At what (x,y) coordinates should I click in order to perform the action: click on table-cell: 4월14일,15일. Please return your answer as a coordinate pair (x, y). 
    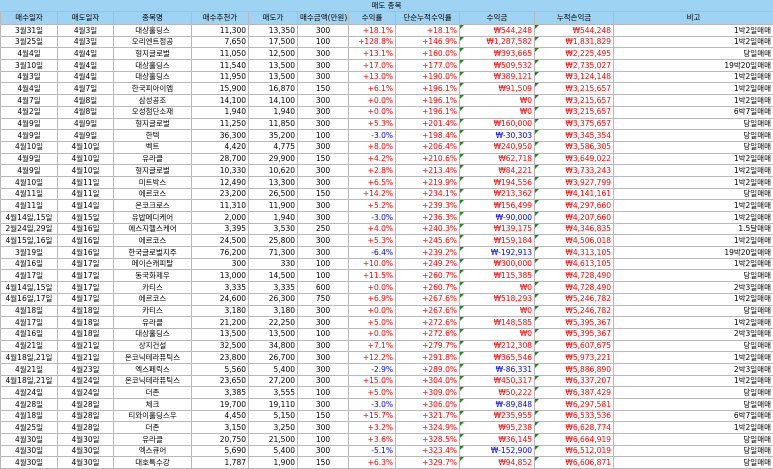
    Looking at the image, I should click on (29, 288).